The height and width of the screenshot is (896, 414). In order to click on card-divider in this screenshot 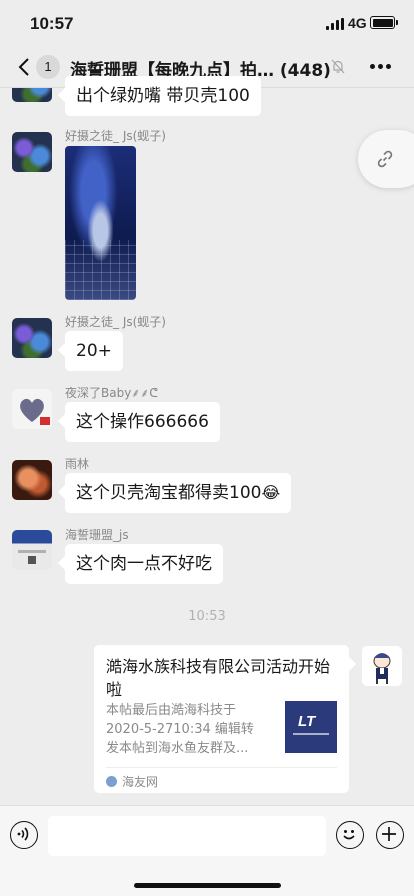, I will do `click(221, 767)`.